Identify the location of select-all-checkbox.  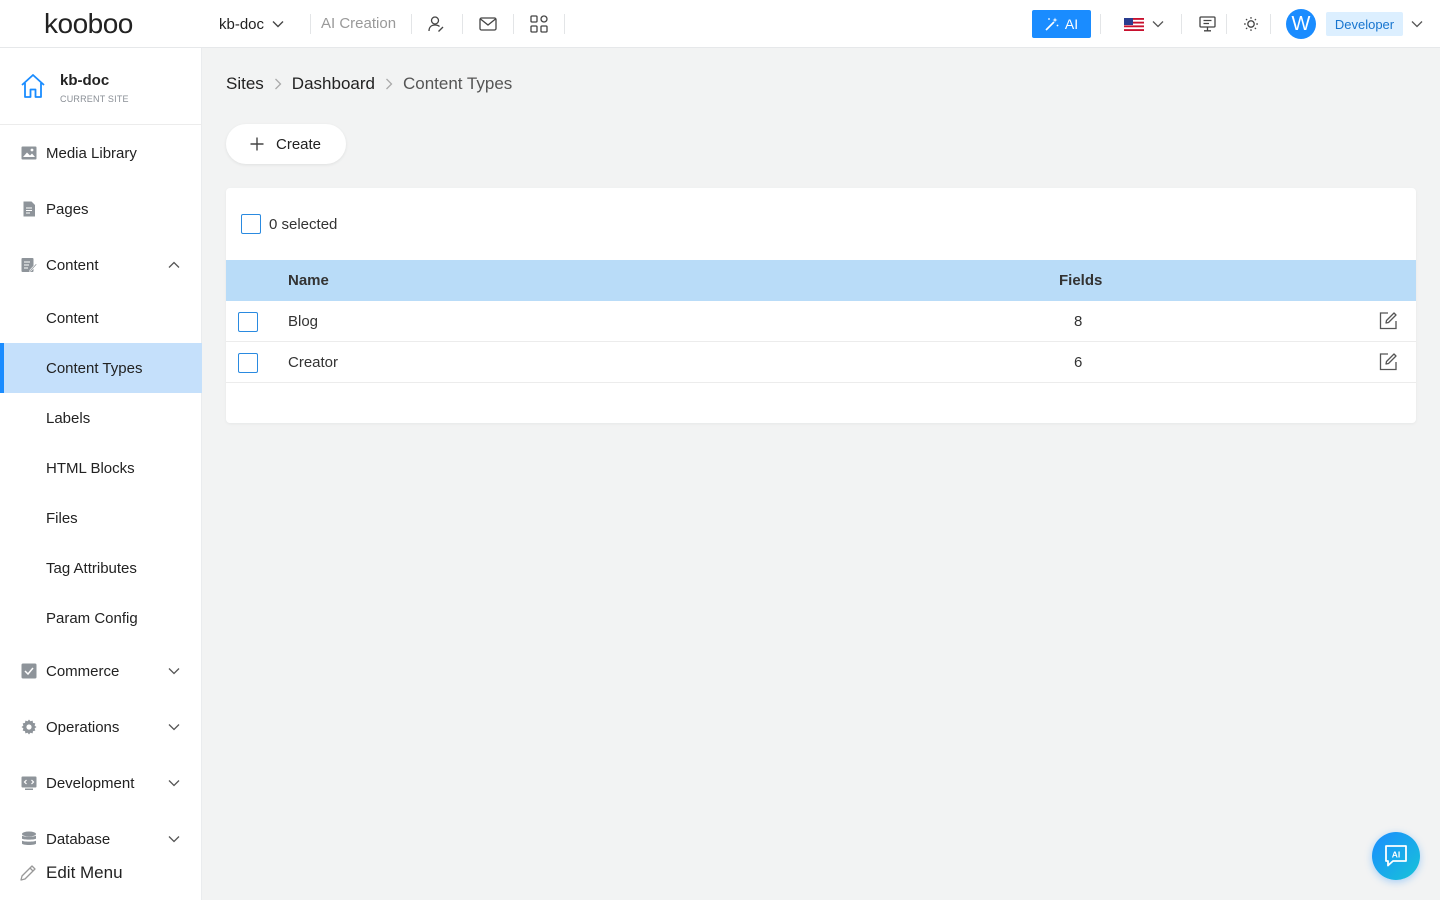
(251, 224).